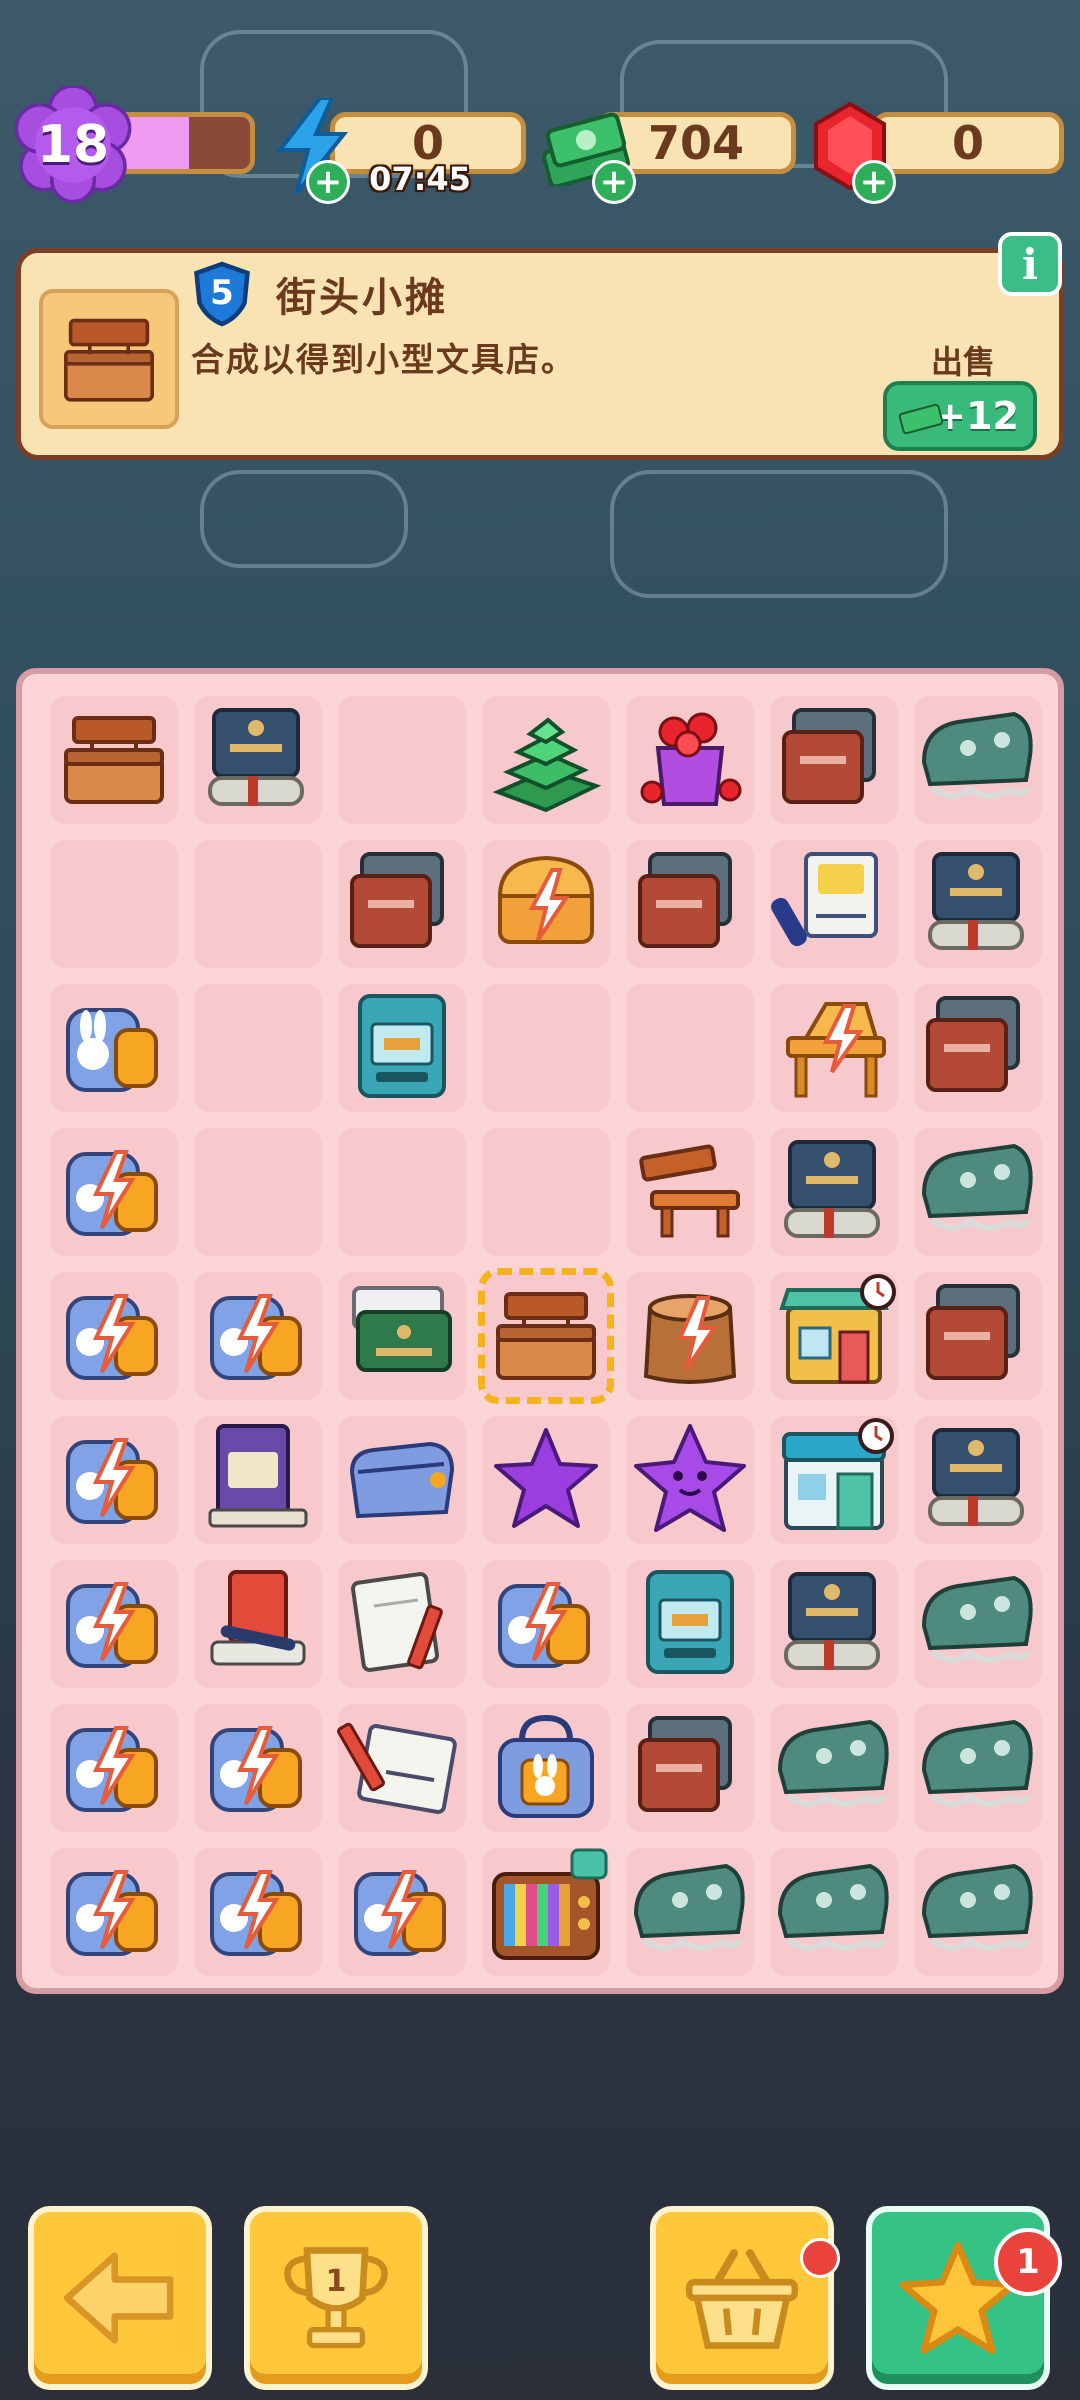 The height and width of the screenshot is (2400, 1080). Describe the element at coordinates (73, 145) in the screenshot. I see `player-level: 18` at that location.